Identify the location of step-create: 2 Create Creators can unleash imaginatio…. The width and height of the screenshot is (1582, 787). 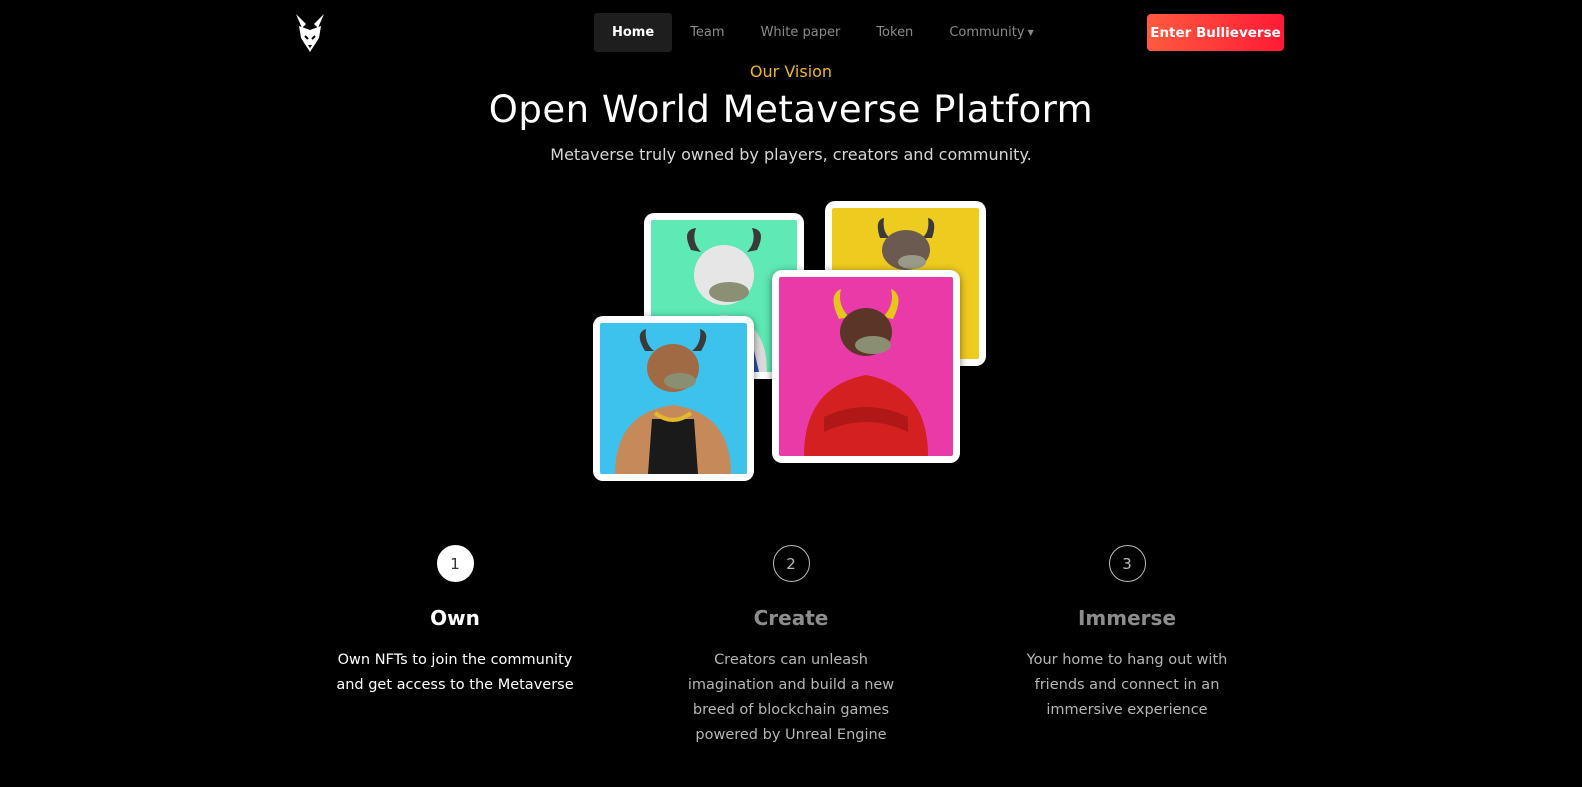
(791, 646).